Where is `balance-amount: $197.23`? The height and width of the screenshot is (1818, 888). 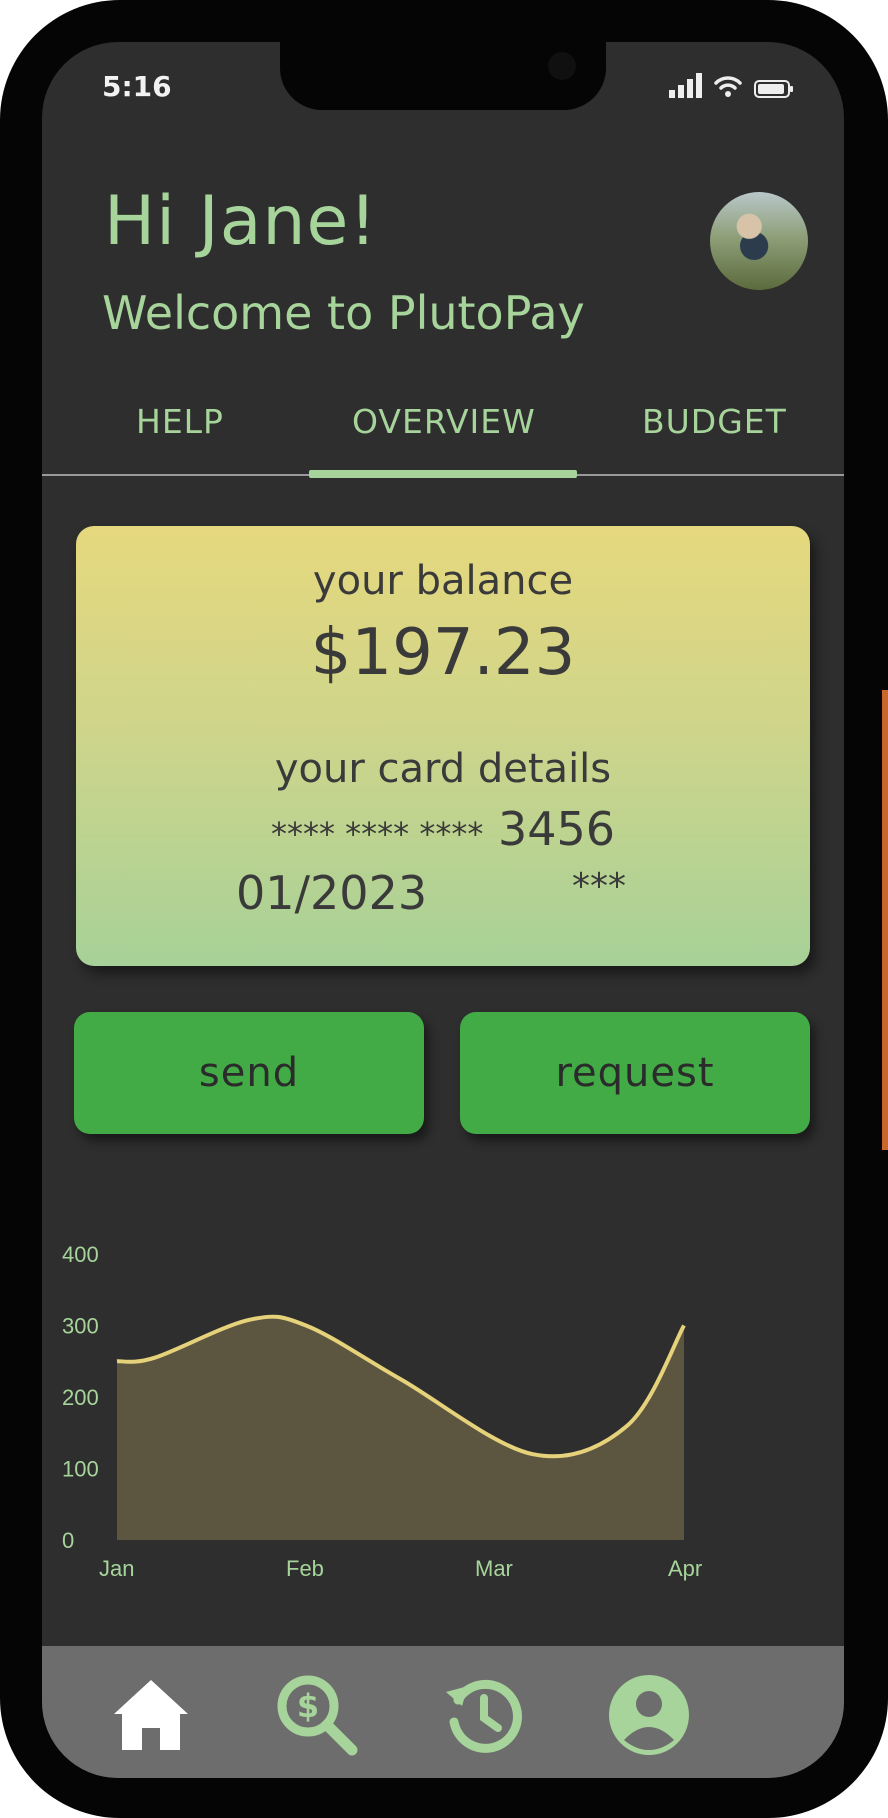
balance-amount: $197.23 is located at coordinates (443, 653).